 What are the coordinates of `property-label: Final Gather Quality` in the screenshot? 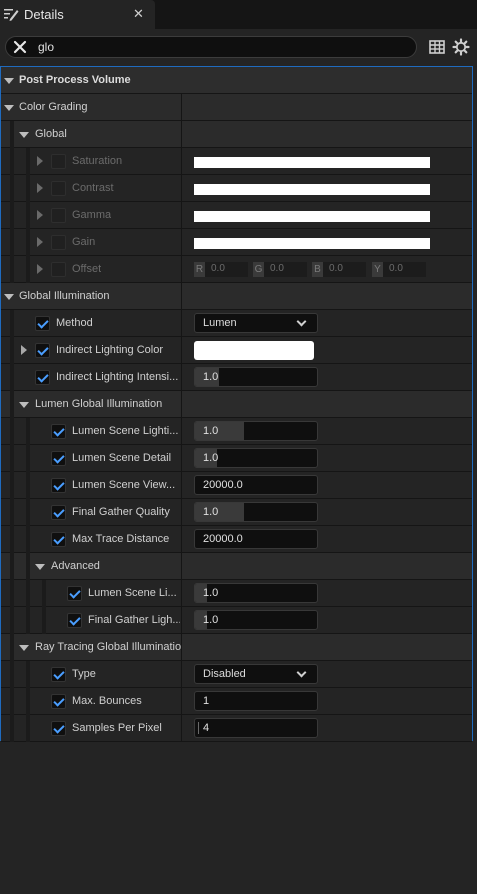 It's located at (121, 512).